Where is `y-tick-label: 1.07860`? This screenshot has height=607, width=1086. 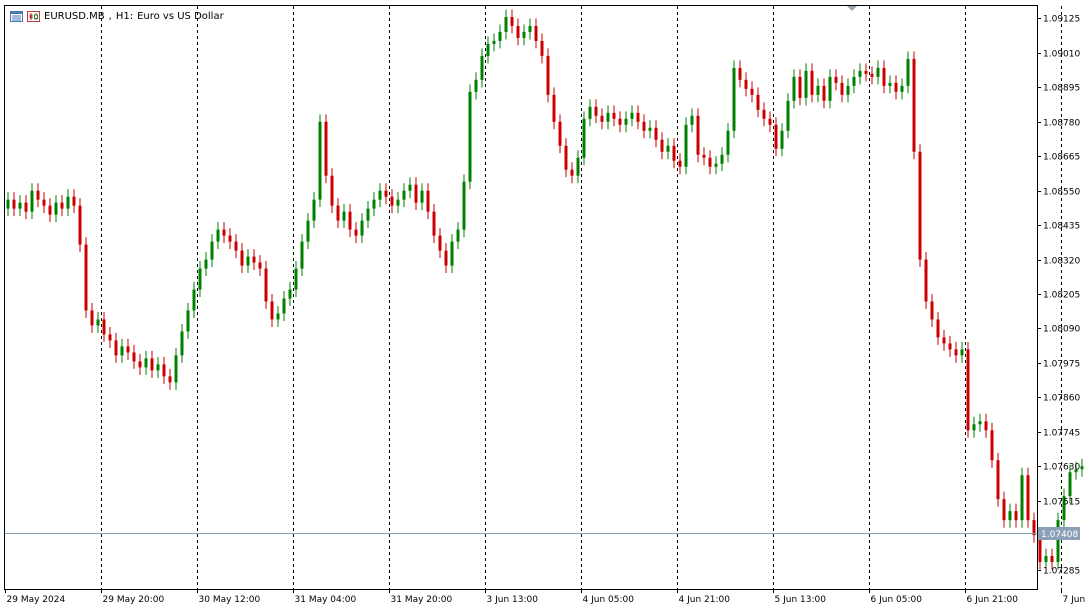
y-tick-label: 1.07860 is located at coordinates (1061, 399).